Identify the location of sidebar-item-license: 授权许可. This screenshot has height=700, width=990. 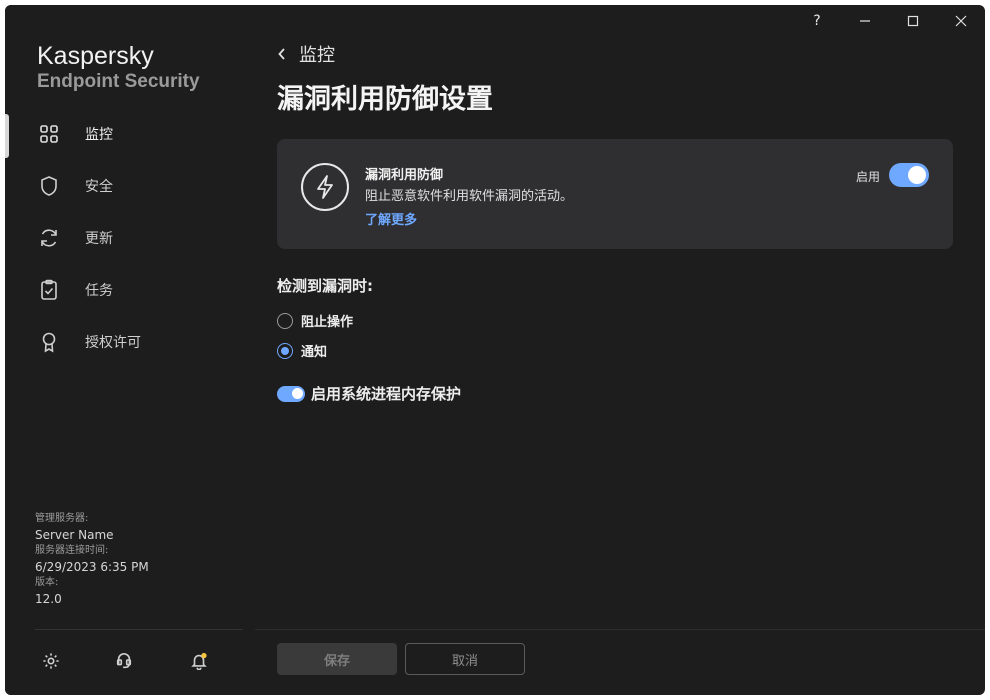
(130, 342).